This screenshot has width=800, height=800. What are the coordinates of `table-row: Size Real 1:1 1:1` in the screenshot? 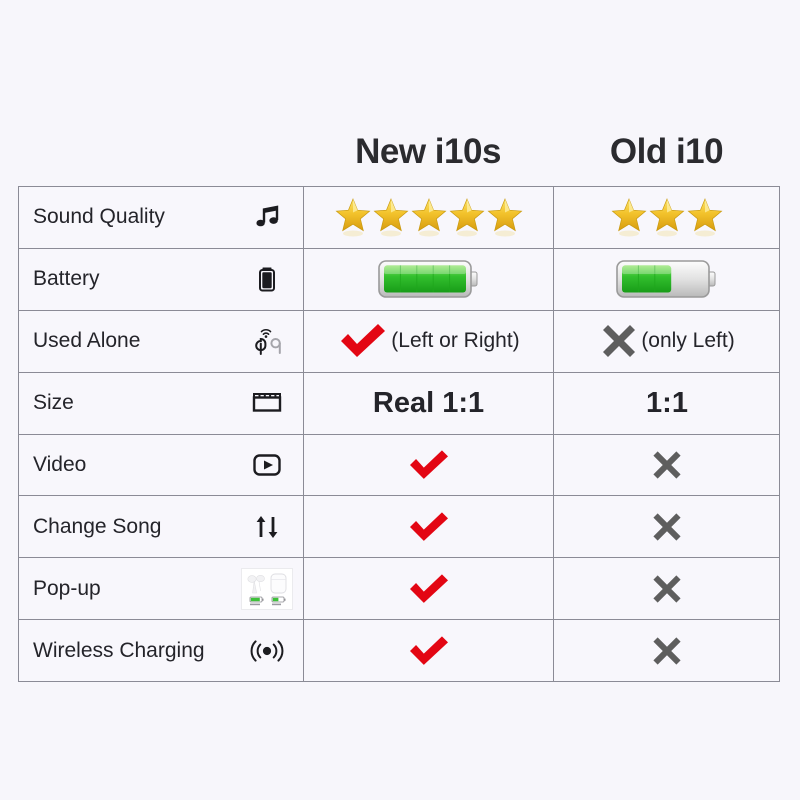 It's located at (399, 403).